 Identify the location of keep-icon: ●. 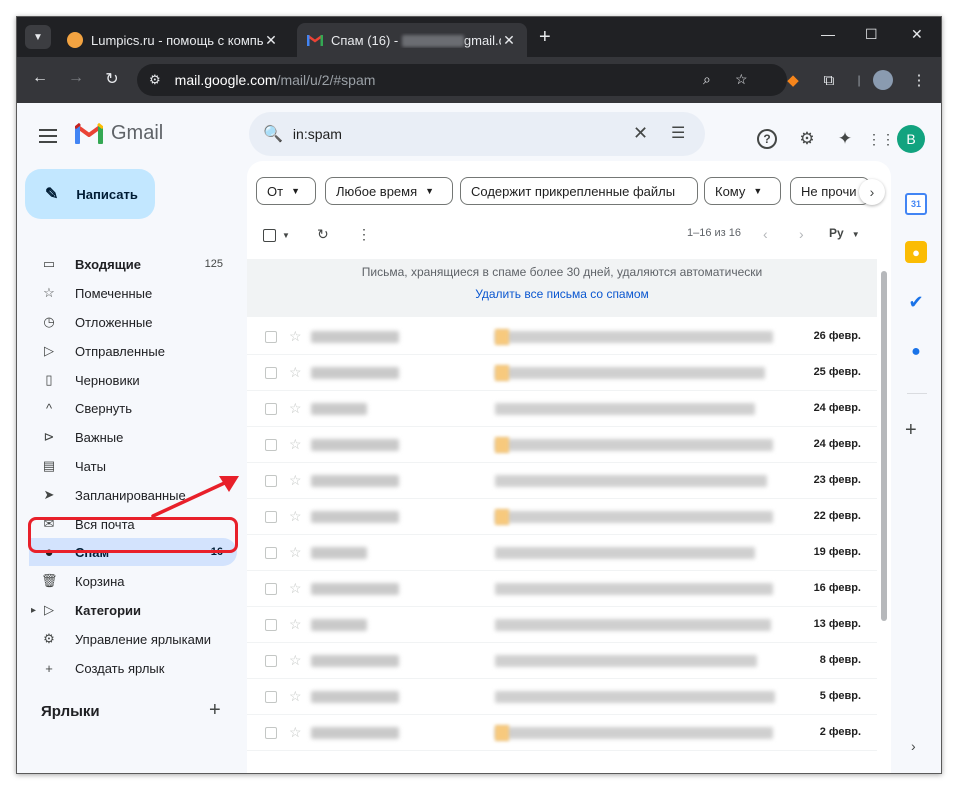
(916, 252).